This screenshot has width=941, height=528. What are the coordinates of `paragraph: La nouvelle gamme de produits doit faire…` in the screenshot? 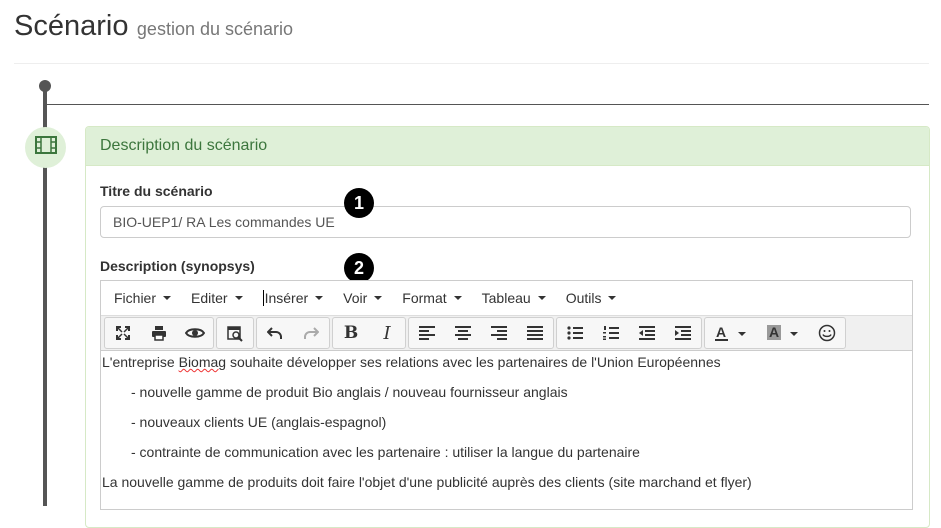 It's located at (427, 482).